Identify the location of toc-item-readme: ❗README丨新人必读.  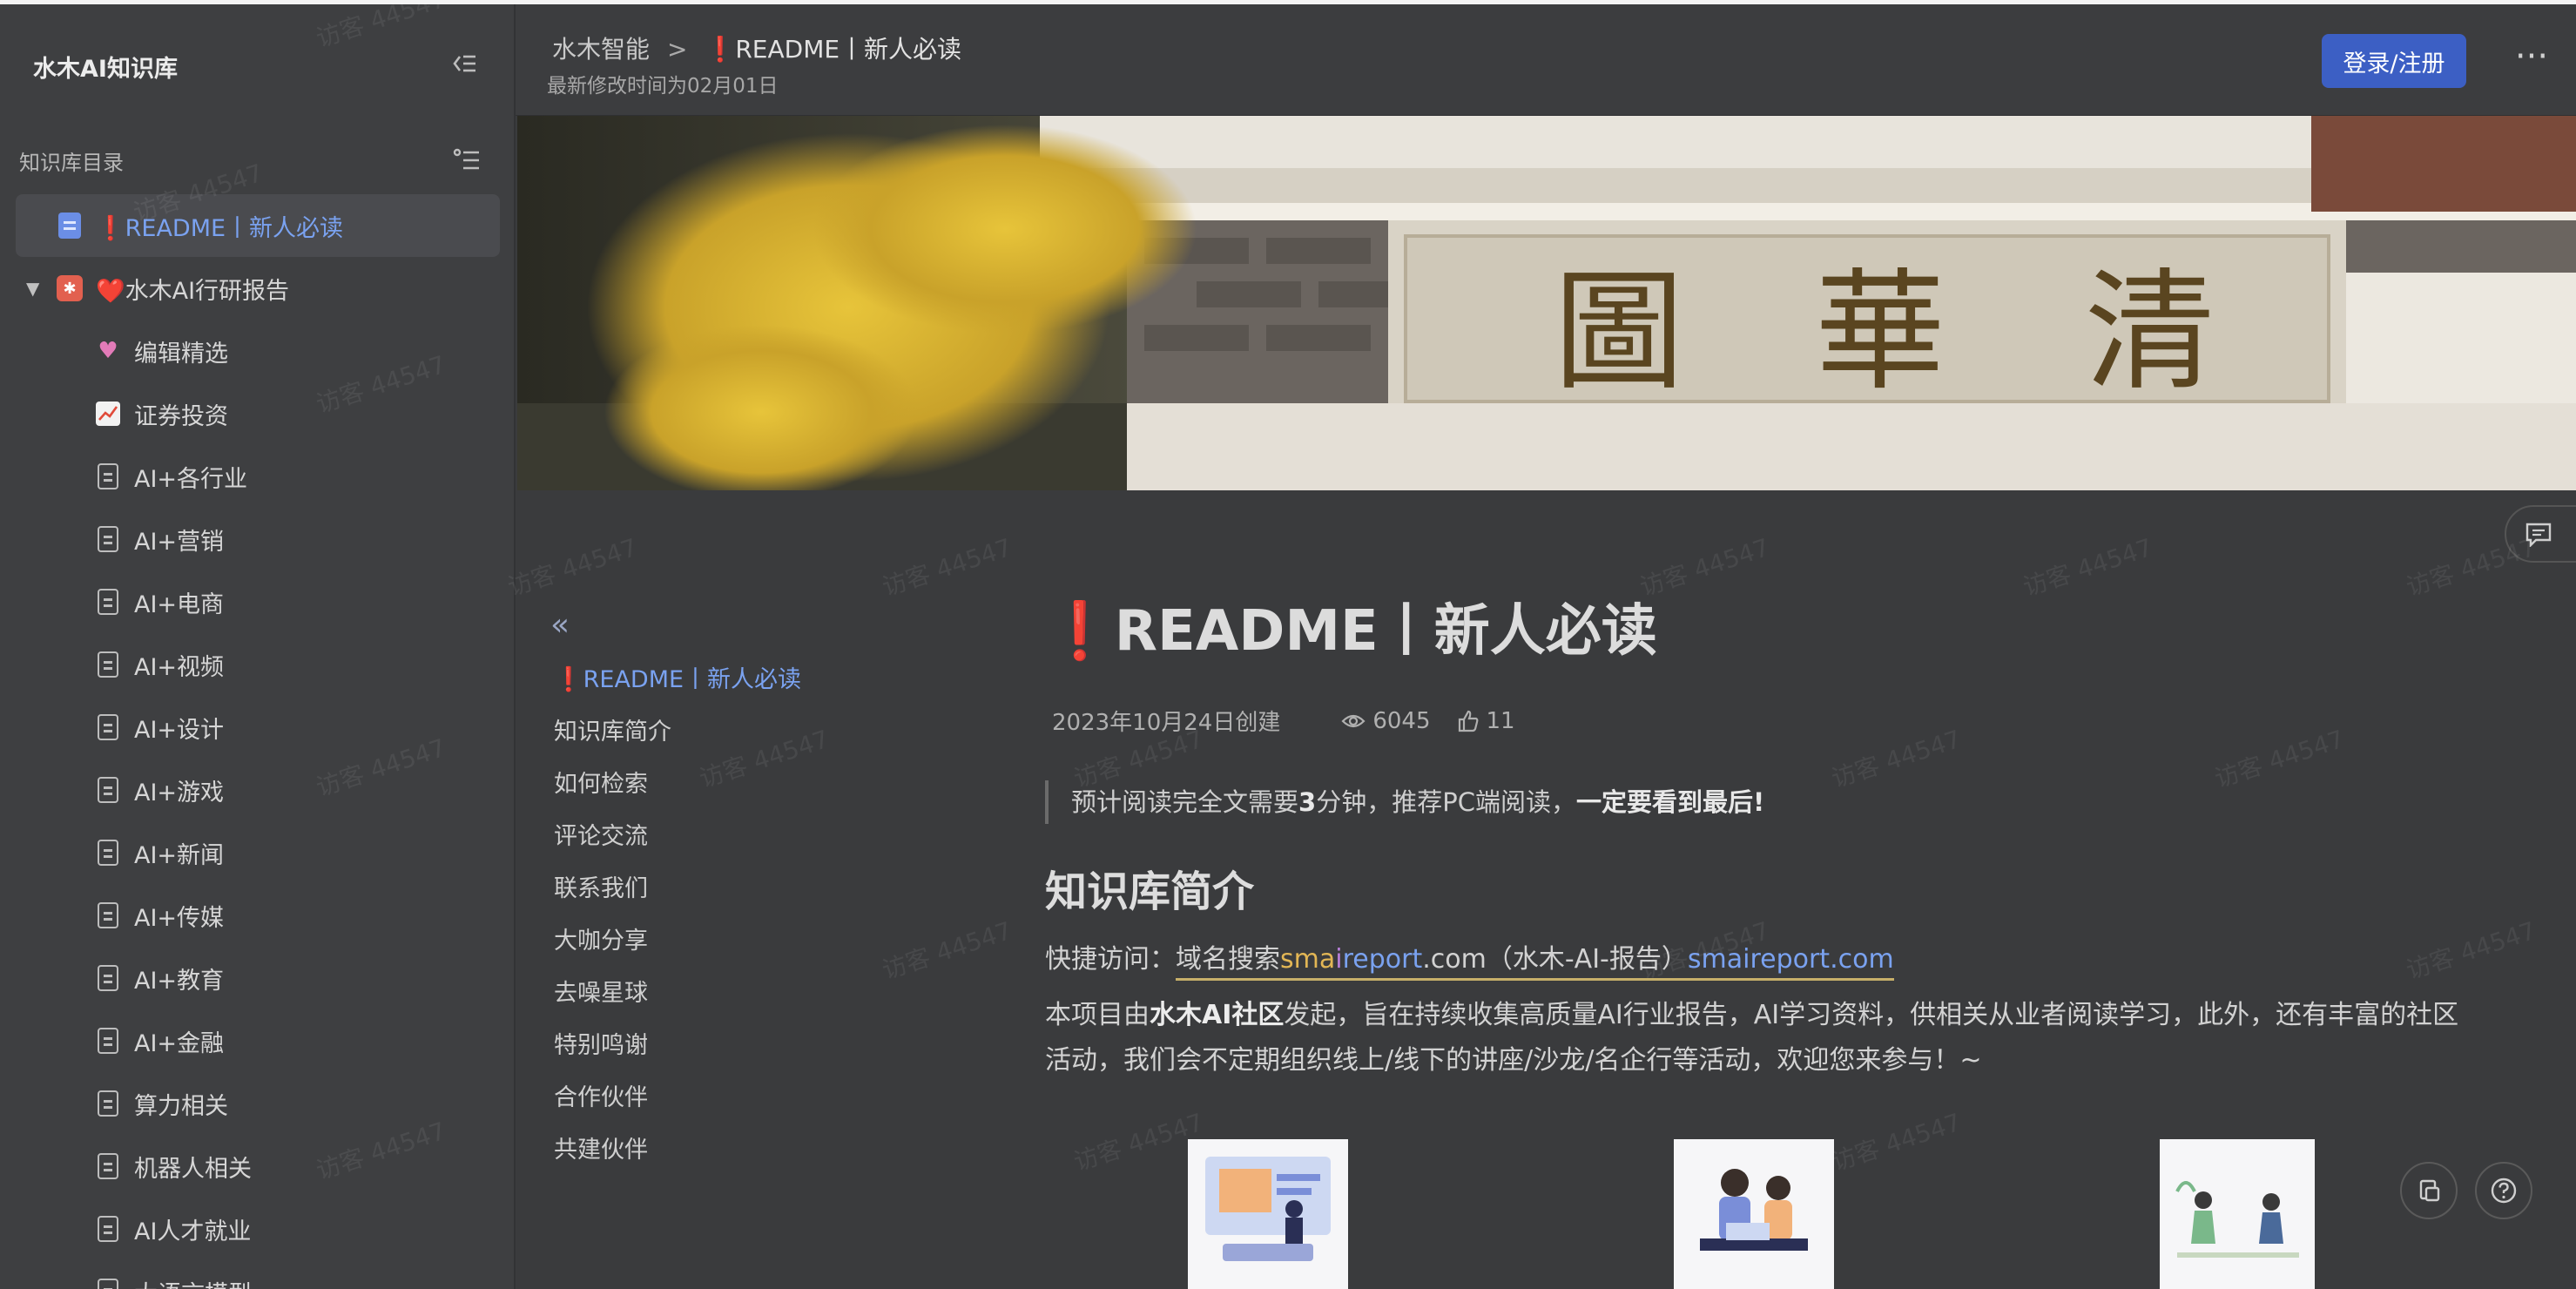
(677, 680).